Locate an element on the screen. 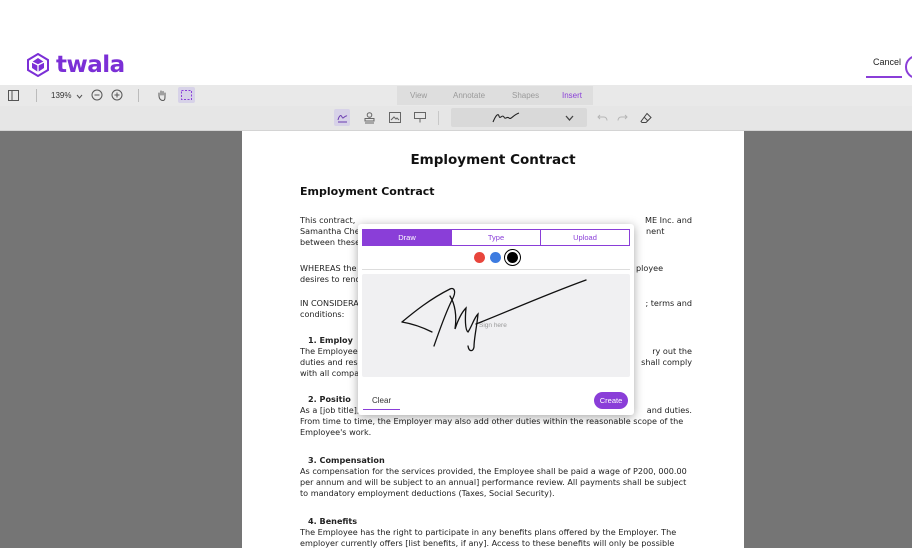  signature-draw-pad: Sign here is located at coordinates (496, 325).